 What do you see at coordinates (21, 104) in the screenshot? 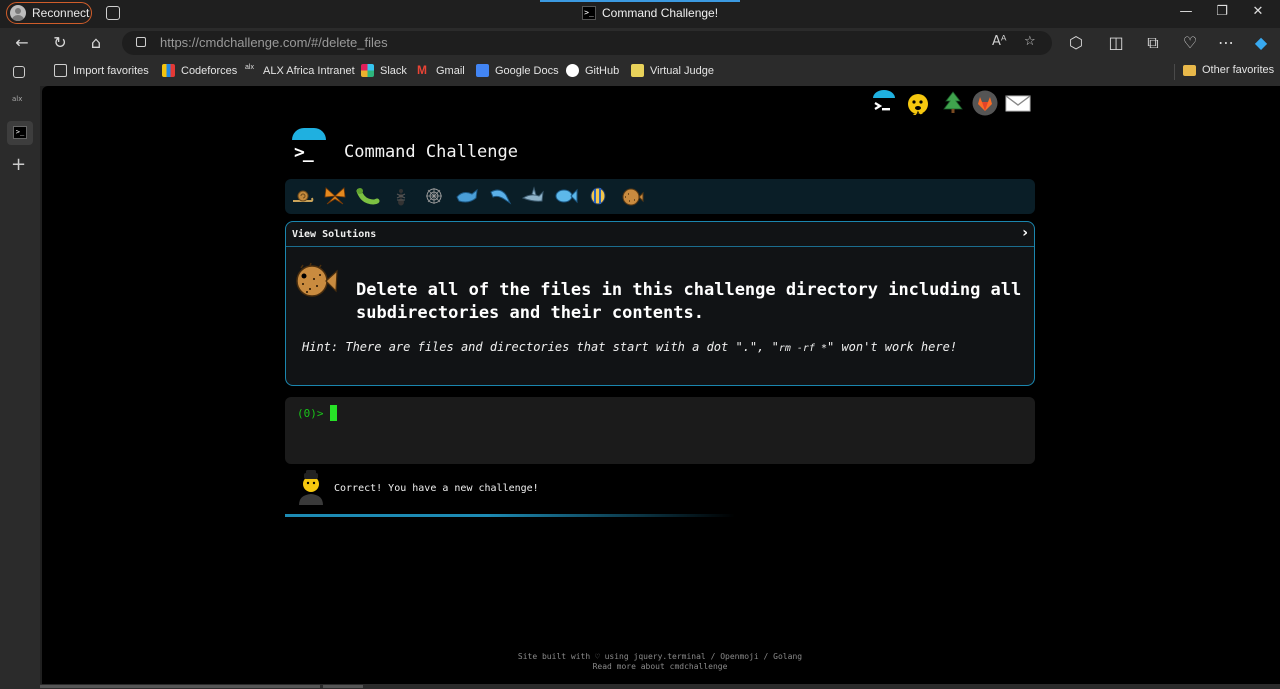
I see `alx-tab-icon: alx` at bounding box center [21, 104].